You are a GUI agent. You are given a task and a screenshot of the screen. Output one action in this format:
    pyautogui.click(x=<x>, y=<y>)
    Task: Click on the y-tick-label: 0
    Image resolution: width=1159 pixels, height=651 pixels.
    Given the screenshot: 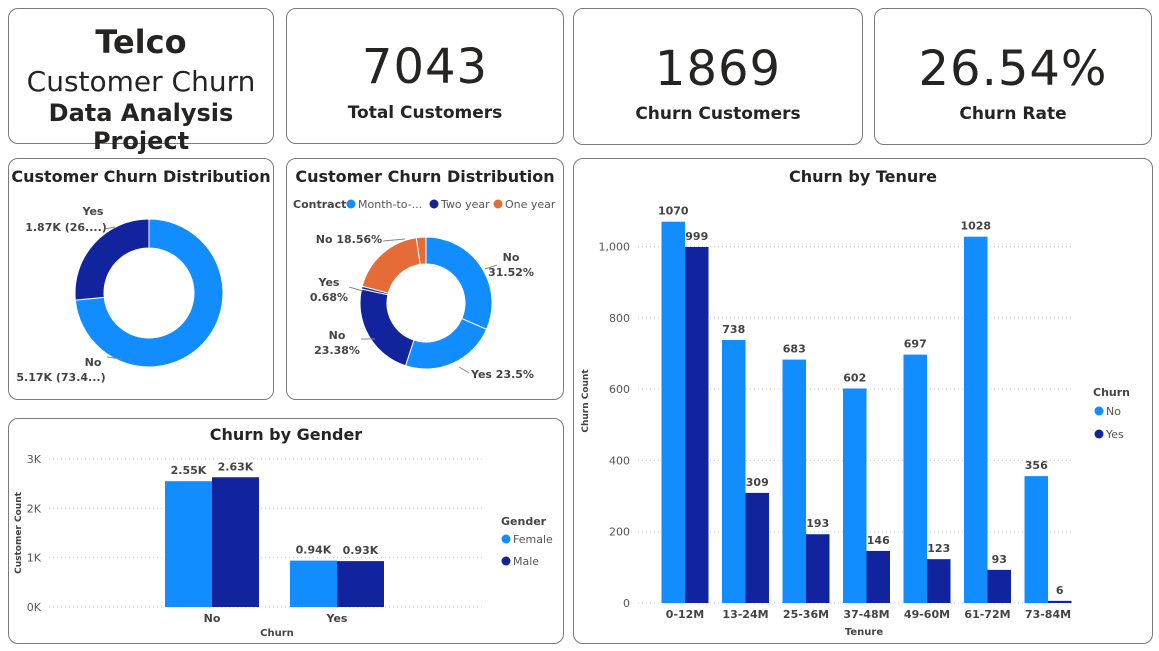 What is the action you would take?
    pyautogui.click(x=626, y=603)
    